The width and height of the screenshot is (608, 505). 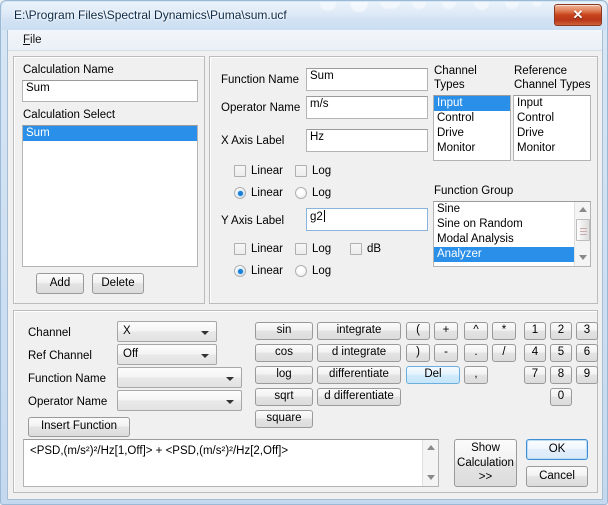 I want to click on y-linear-radio: Linear, so click(x=258, y=271).